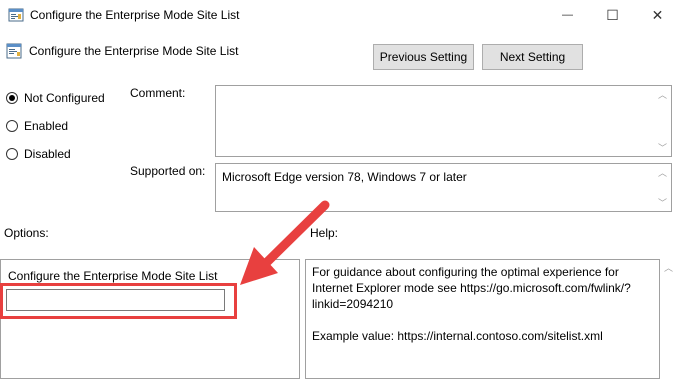 The height and width of the screenshot is (379, 680). I want to click on next-setting-label: Next Setting, so click(532, 57).